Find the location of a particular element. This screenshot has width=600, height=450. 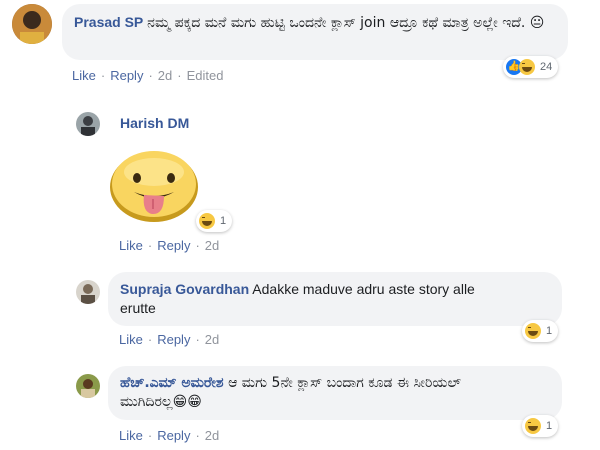

comment-text-continued: erutte is located at coordinates (138, 308).